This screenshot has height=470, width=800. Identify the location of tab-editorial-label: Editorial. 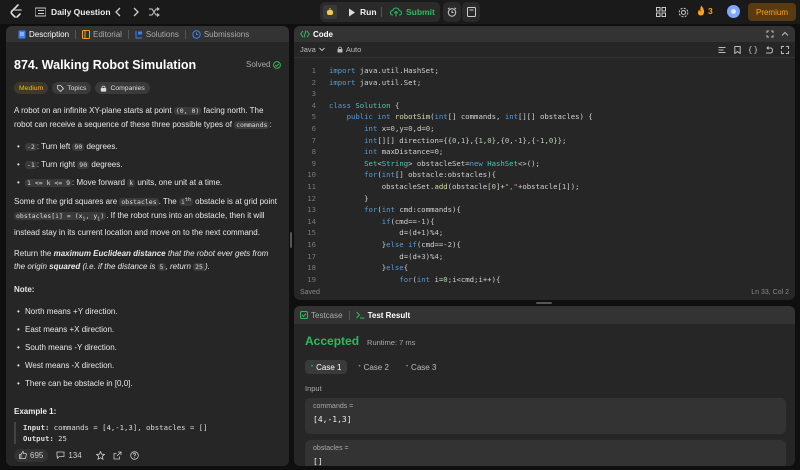
(107, 34).